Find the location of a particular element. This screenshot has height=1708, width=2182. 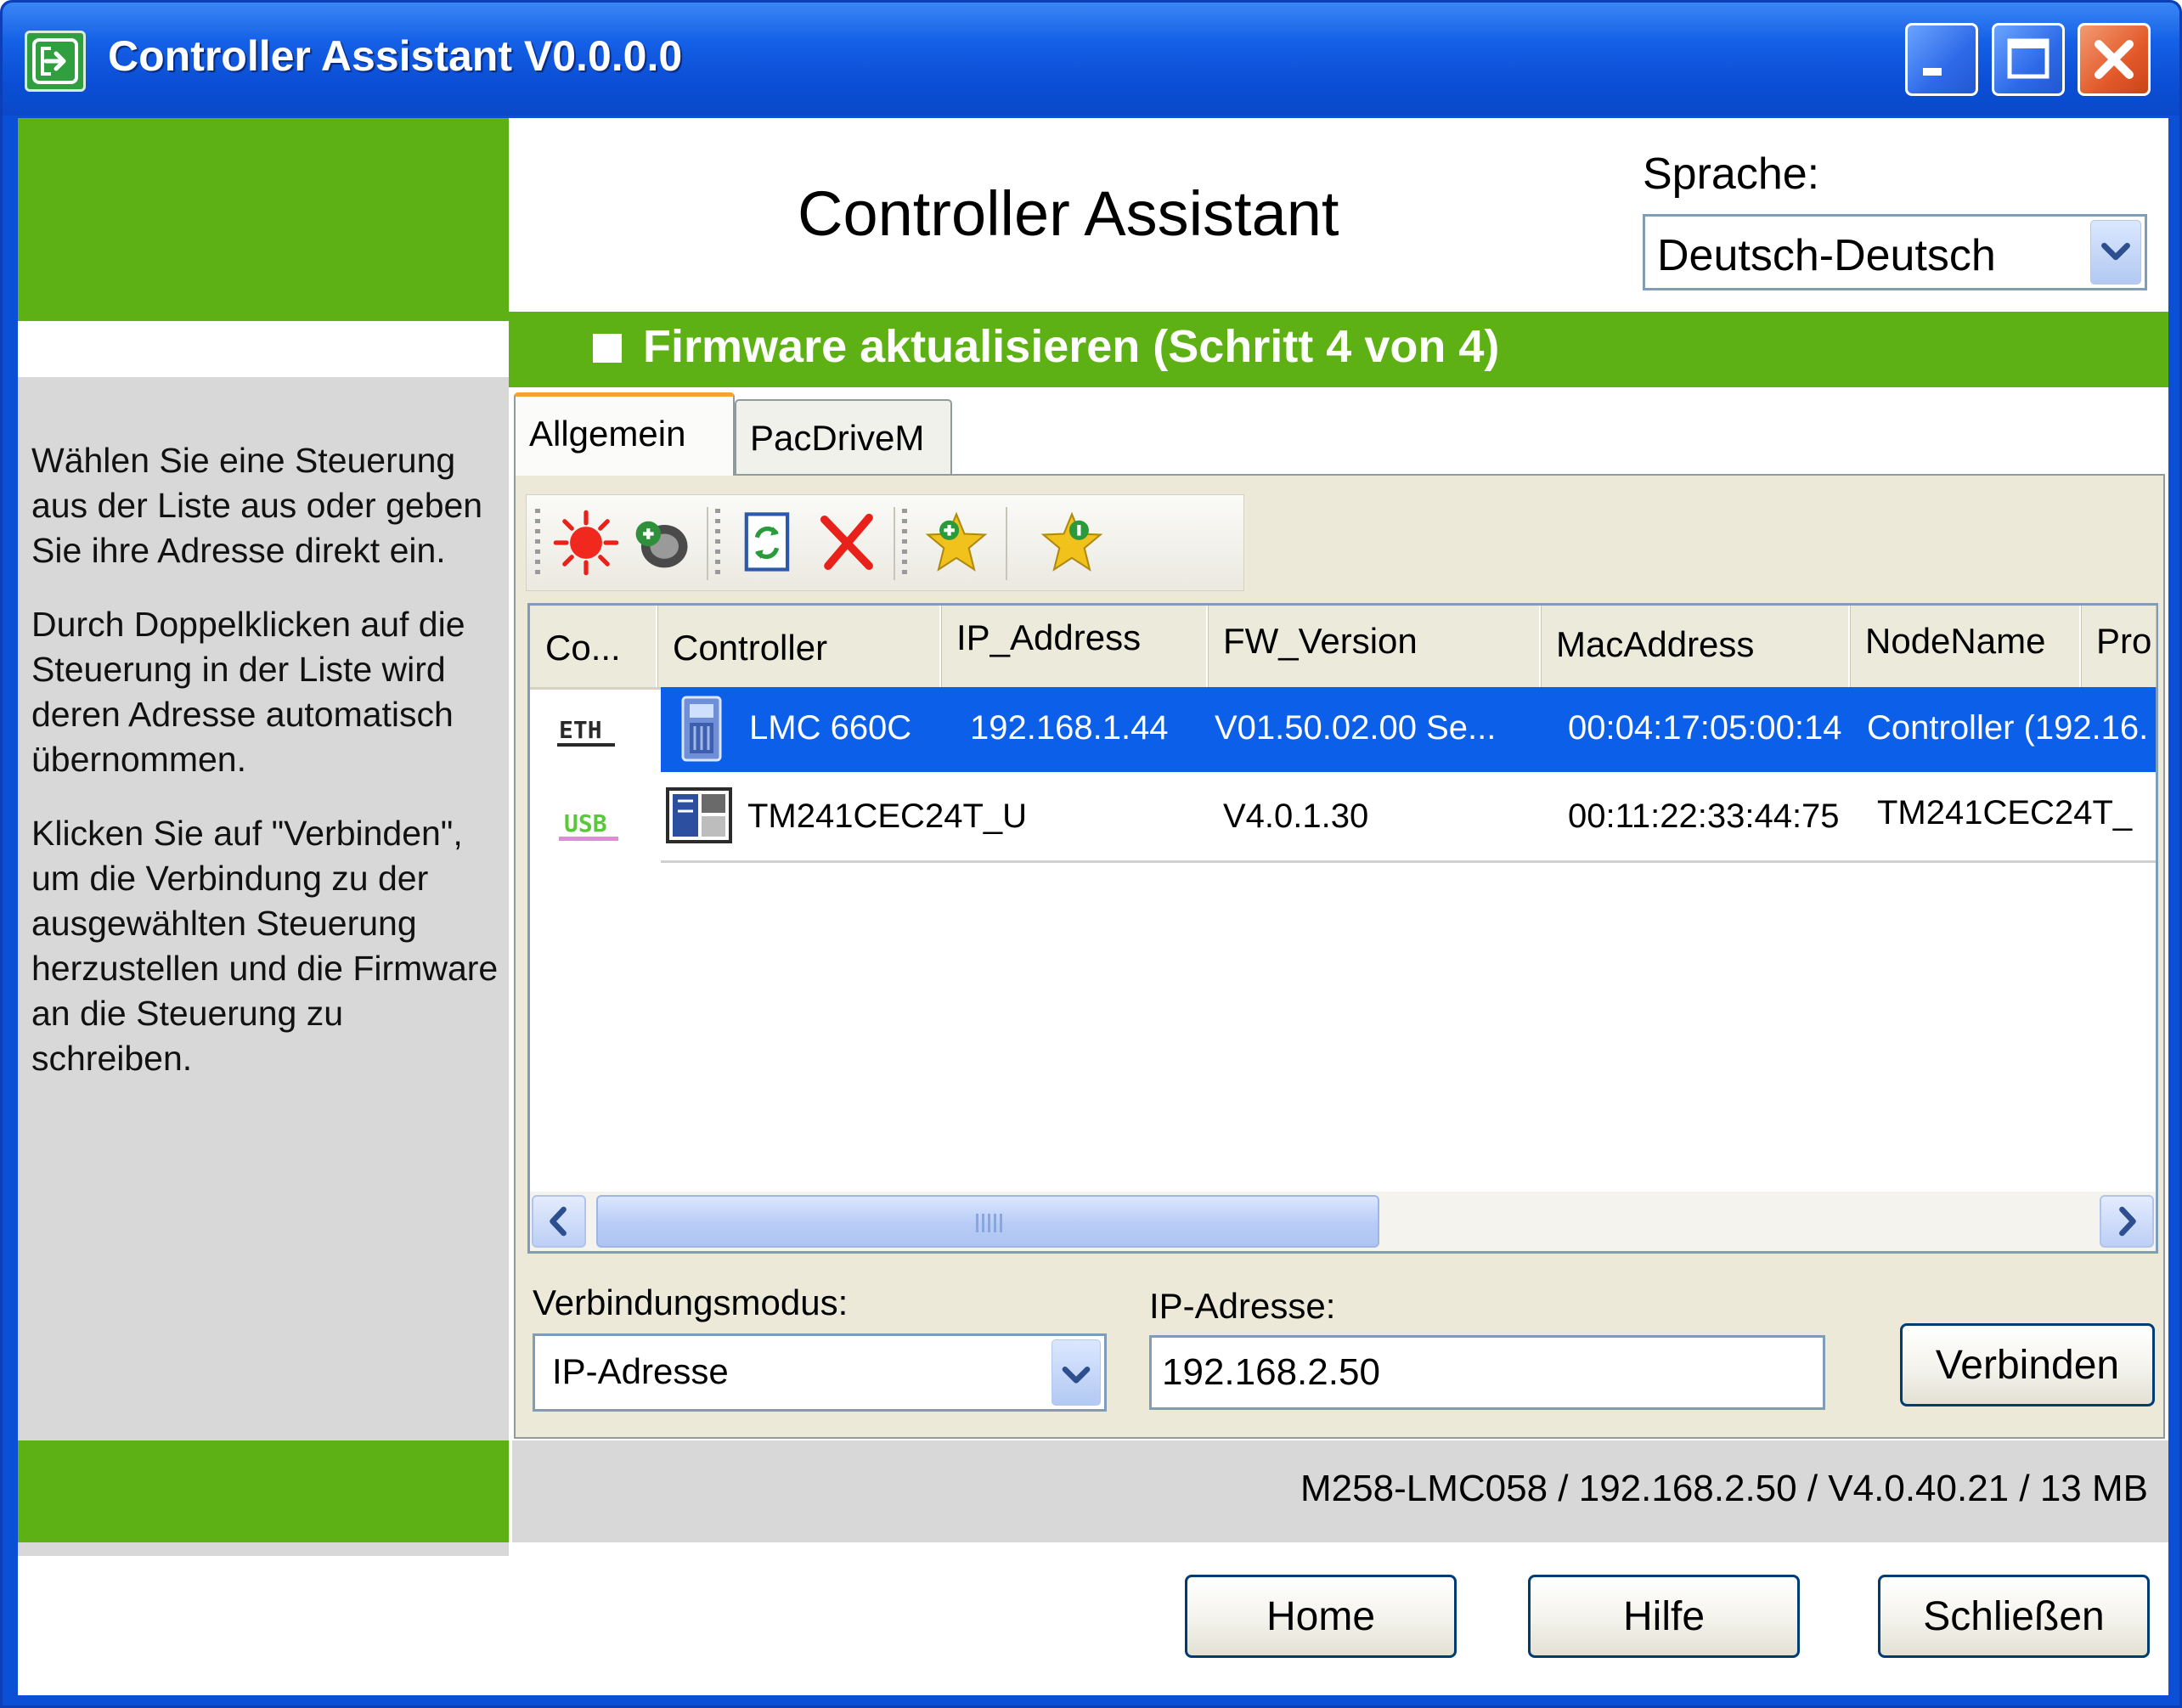

cell-controller: LMC 660C is located at coordinates (830, 728).